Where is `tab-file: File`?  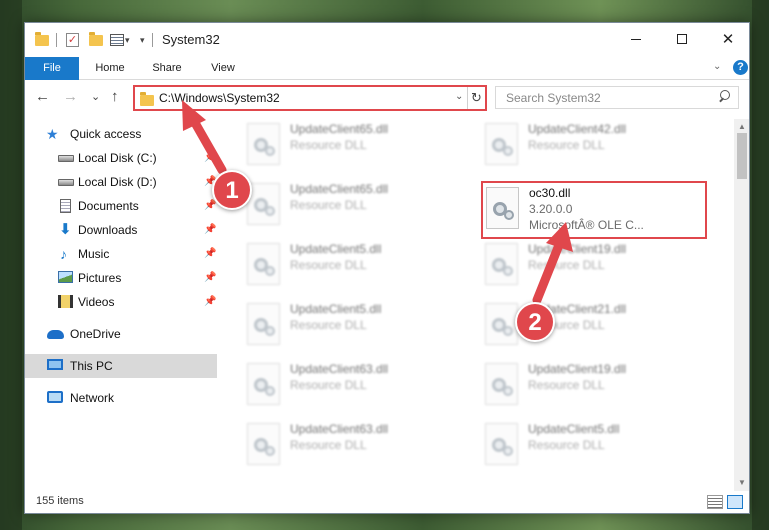
tab-file: File is located at coordinates (52, 68).